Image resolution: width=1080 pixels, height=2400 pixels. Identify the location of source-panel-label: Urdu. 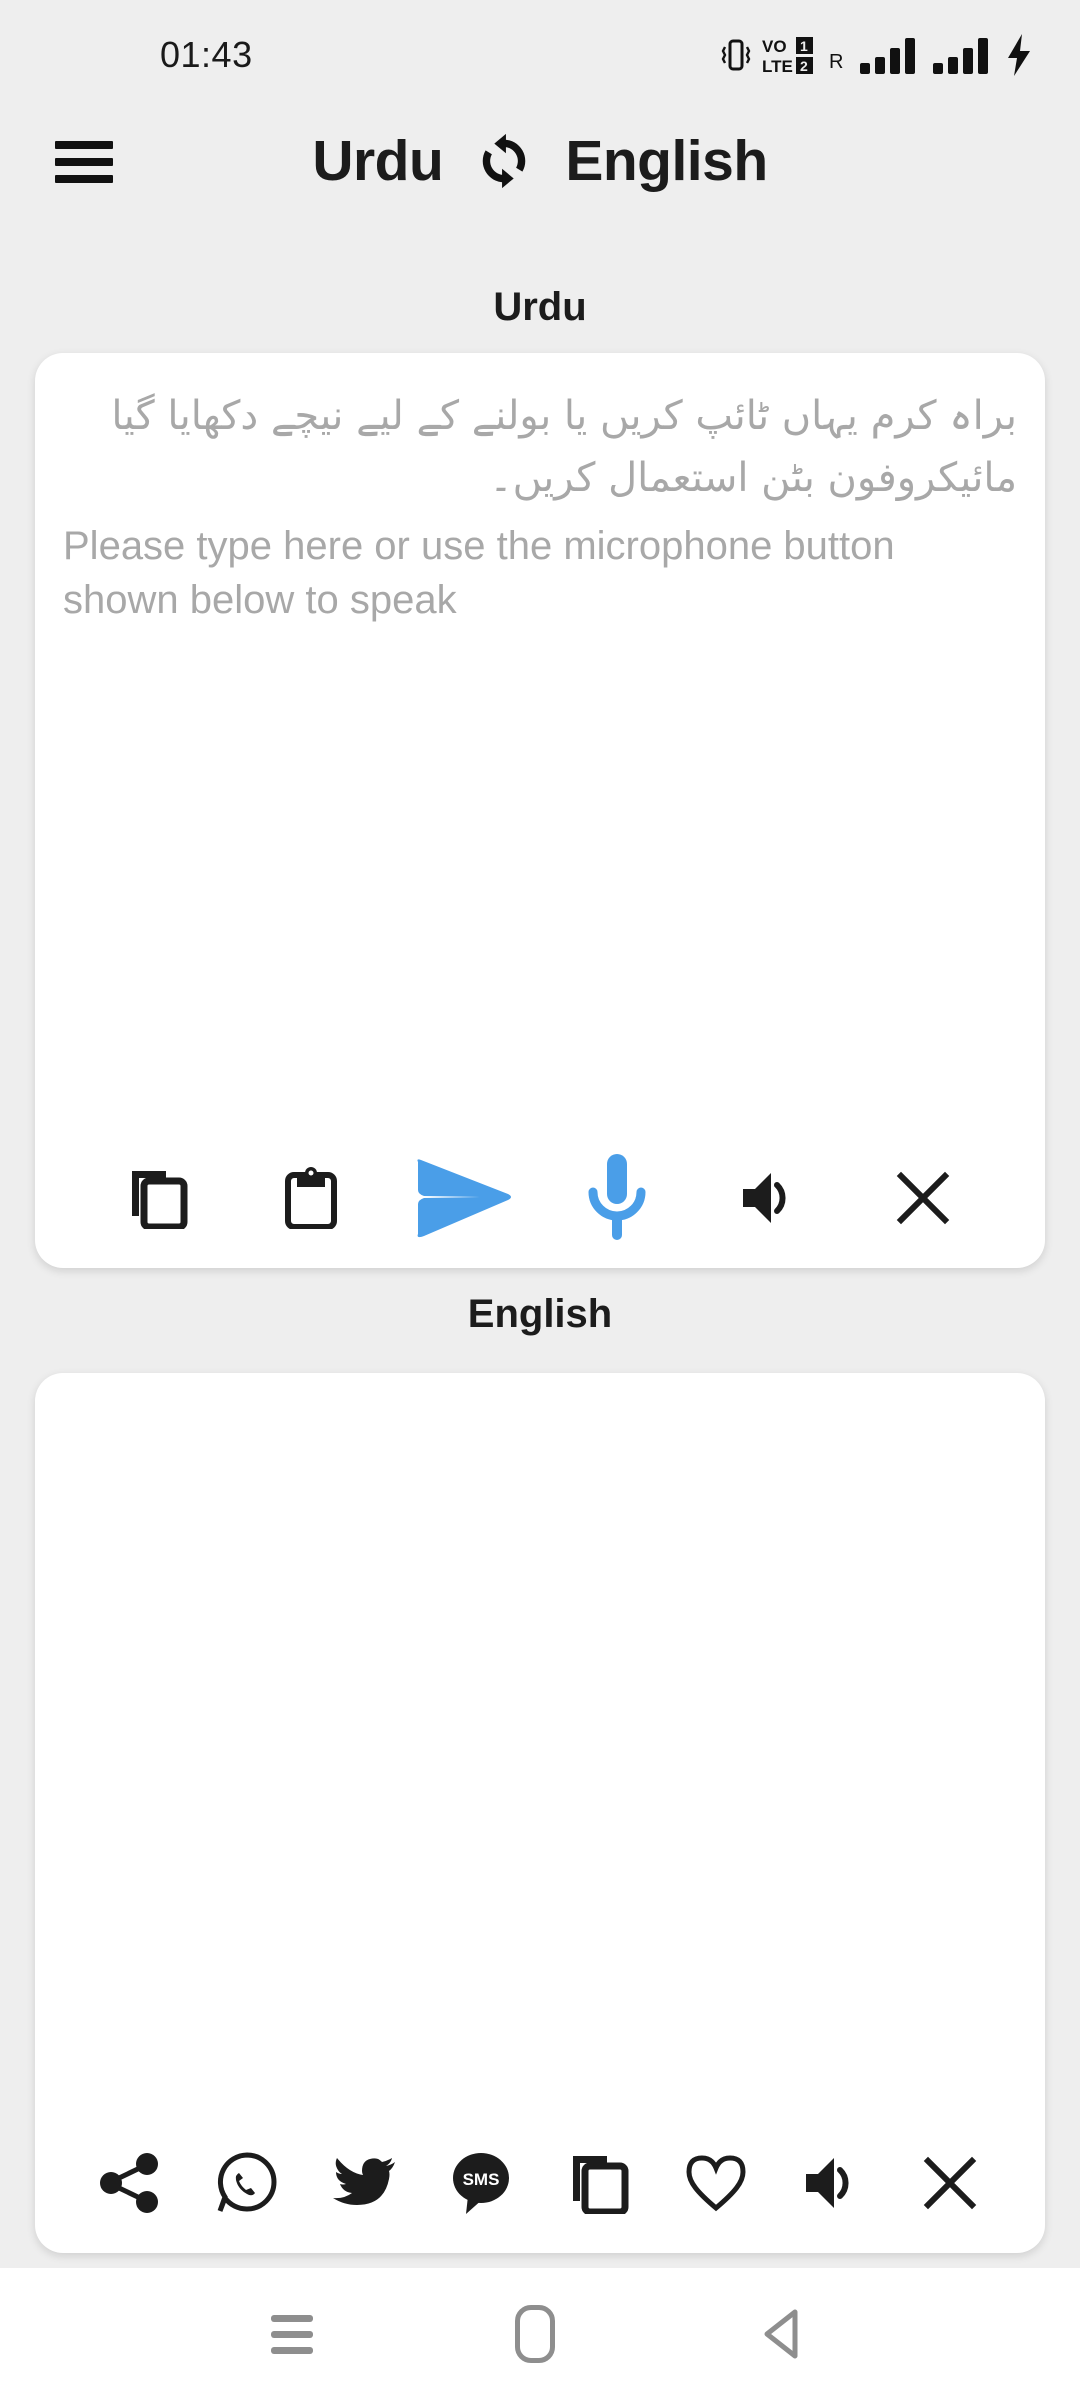
(540, 307).